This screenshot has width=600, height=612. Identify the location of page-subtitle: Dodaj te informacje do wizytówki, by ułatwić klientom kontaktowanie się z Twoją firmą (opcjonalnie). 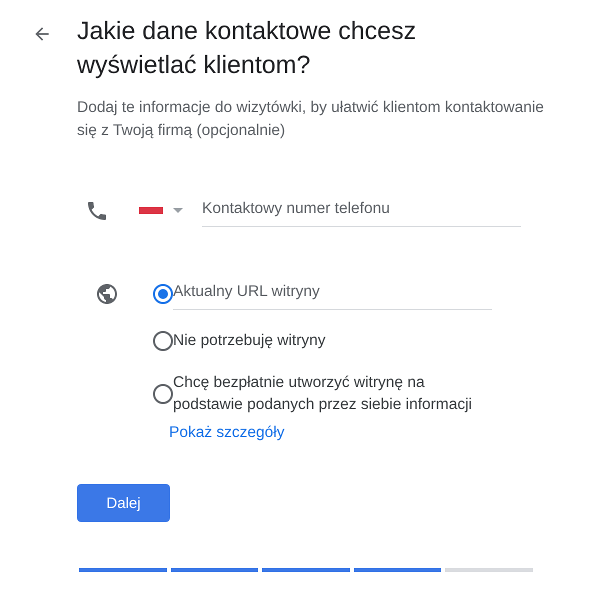
(311, 119).